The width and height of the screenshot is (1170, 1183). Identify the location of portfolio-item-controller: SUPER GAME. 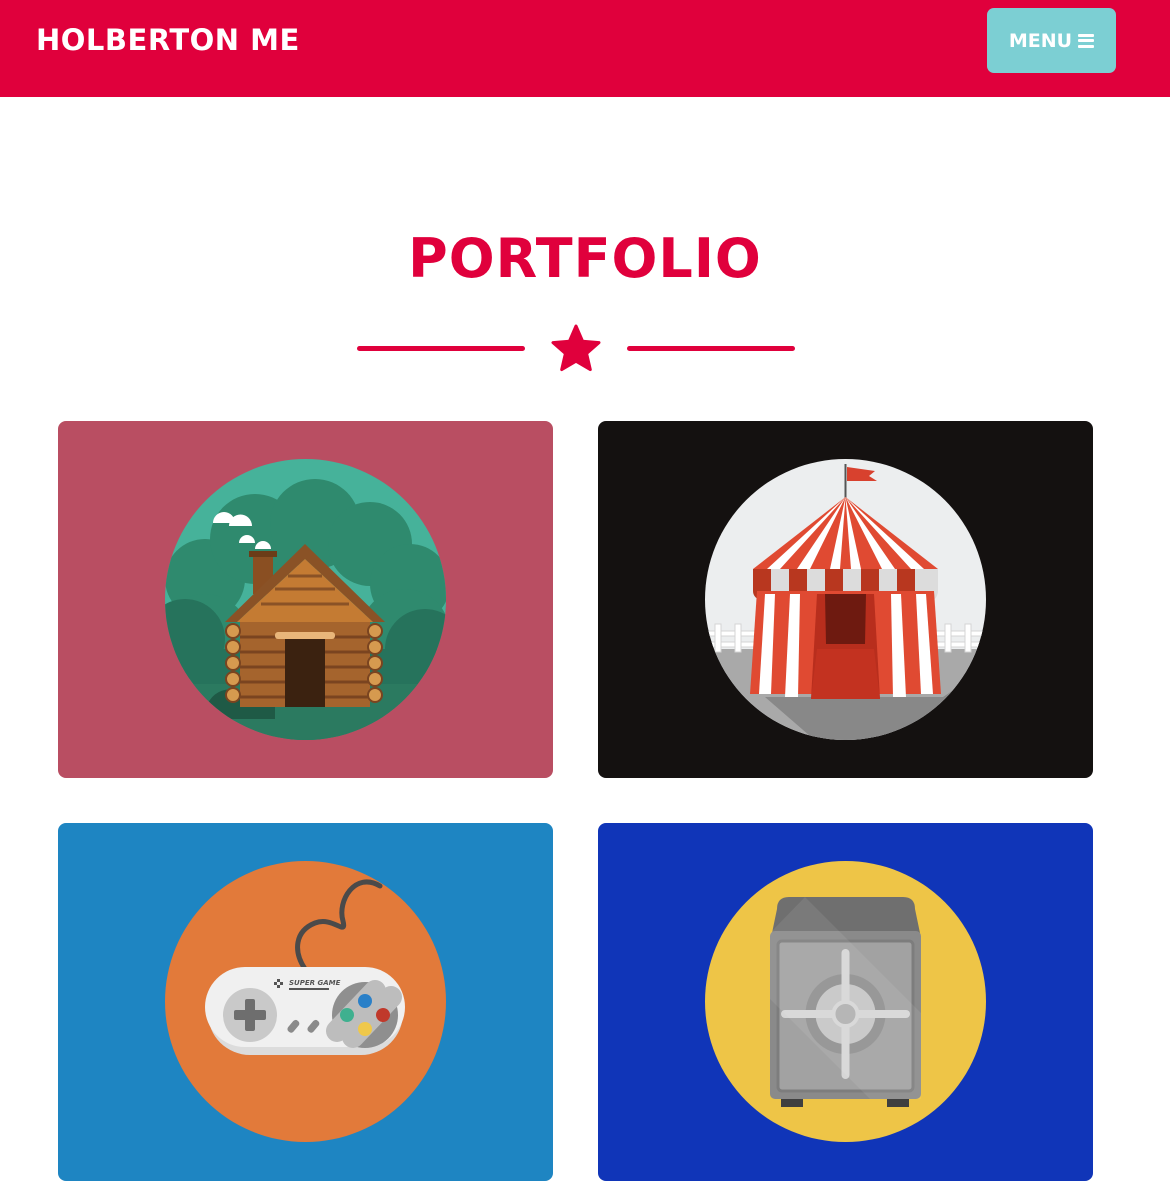
(305, 1002).